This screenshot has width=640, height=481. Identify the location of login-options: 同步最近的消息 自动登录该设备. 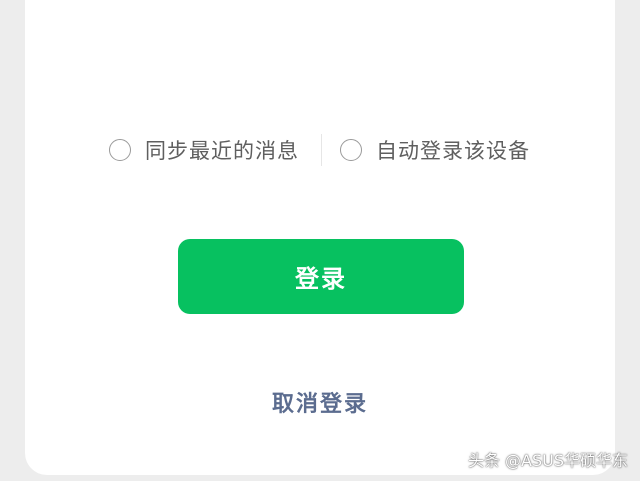
(320, 150).